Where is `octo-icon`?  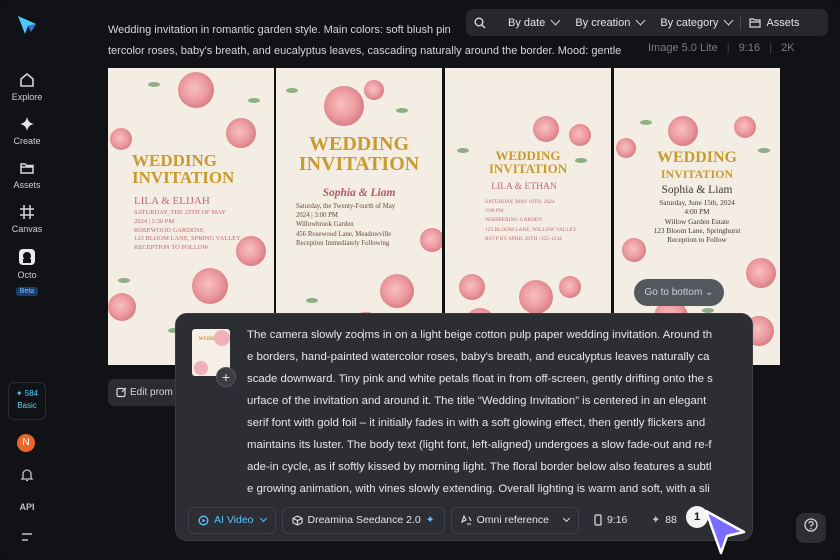 octo-icon is located at coordinates (27, 257).